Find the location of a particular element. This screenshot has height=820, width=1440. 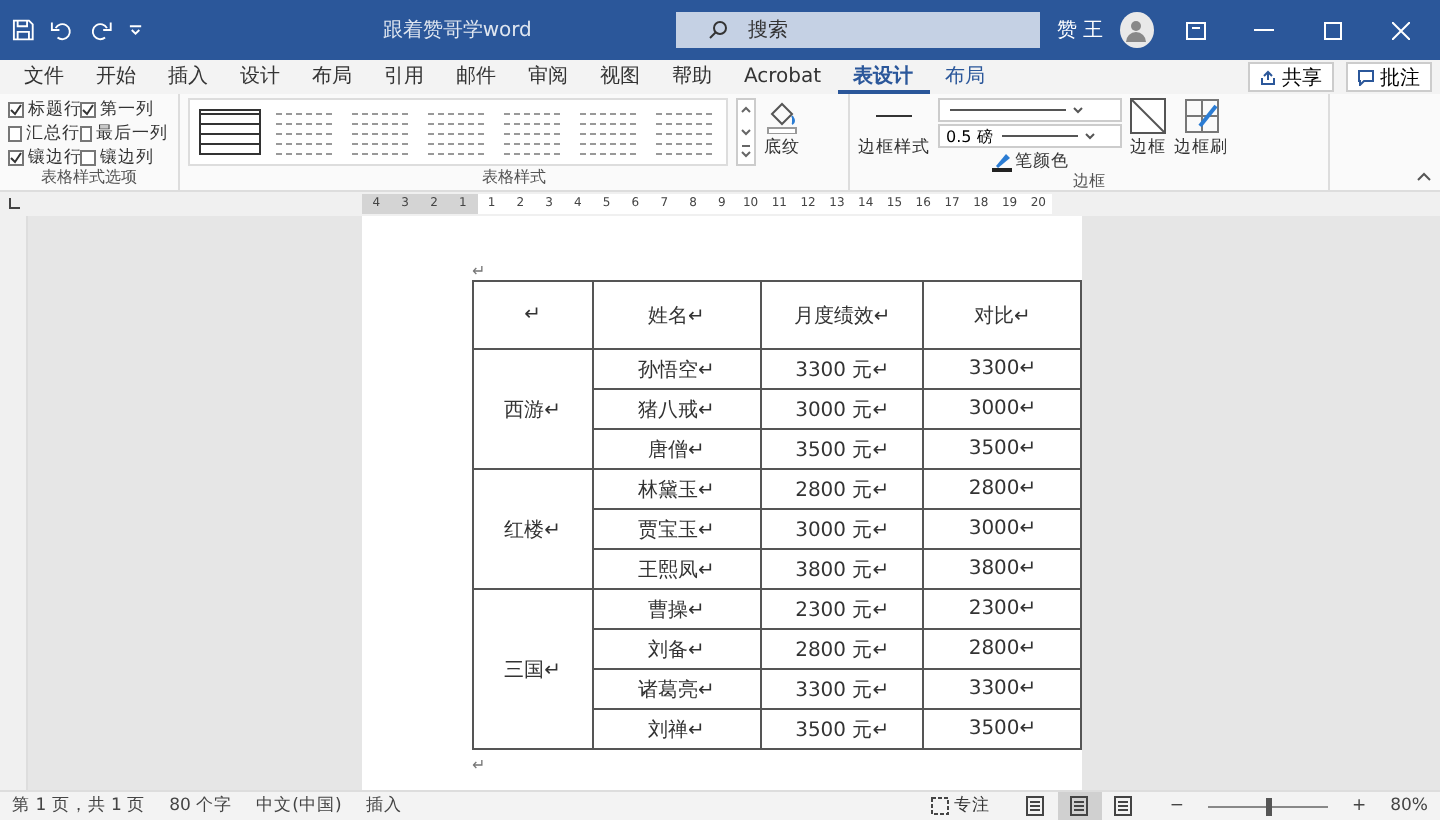

tab-selector-icon is located at coordinates (14, 204).